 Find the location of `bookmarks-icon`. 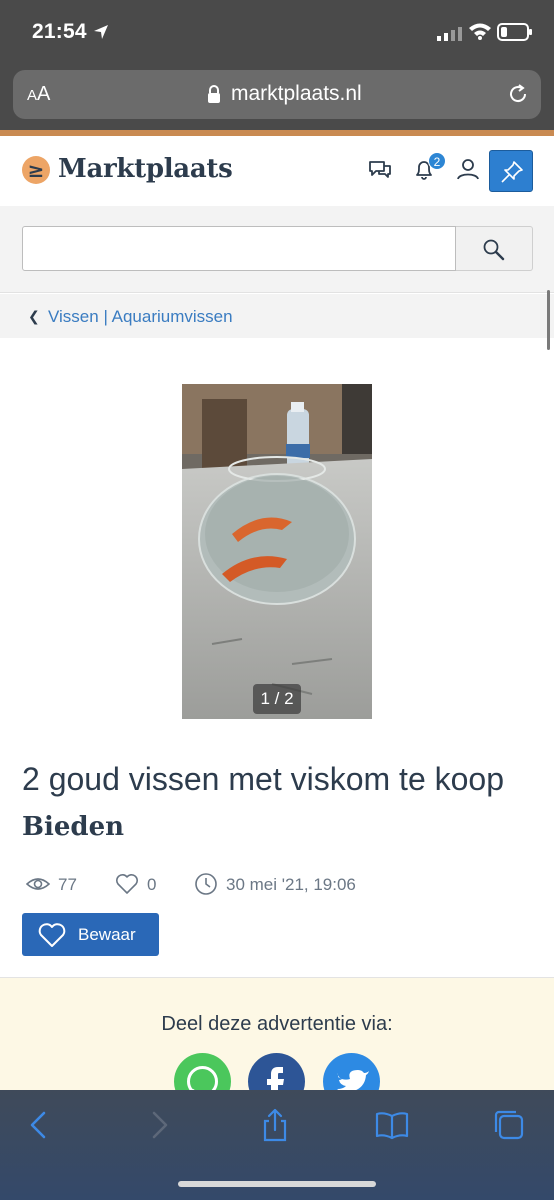

bookmarks-icon is located at coordinates (392, 1125).